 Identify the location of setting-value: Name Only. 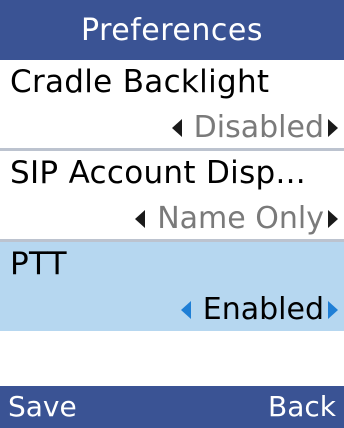
(240, 218).